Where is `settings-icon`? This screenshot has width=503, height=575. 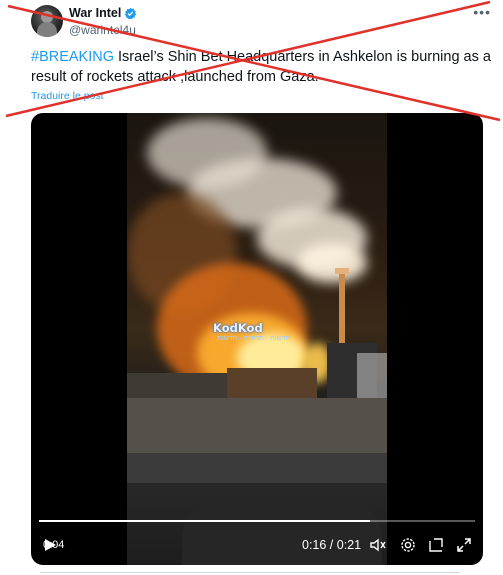 settings-icon is located at coordinates (408, 545).